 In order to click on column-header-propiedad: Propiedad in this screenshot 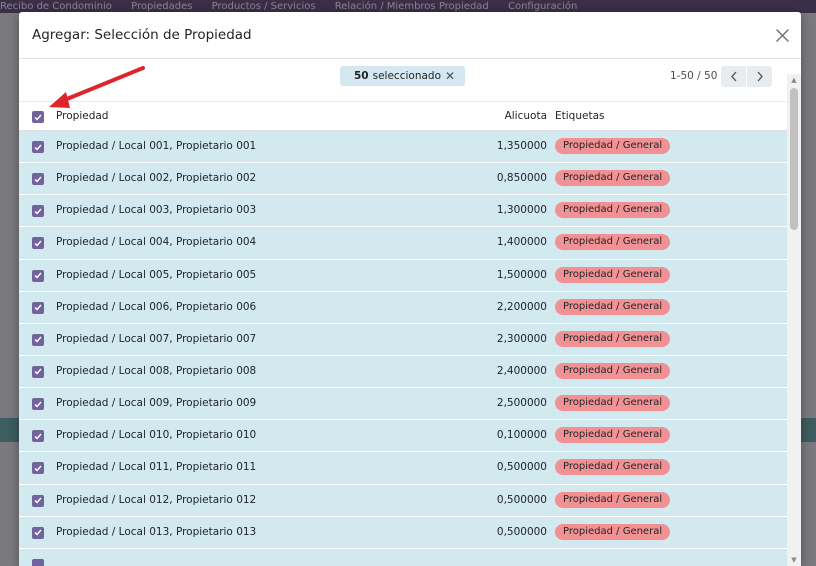, I will do `click(82, 116)`.